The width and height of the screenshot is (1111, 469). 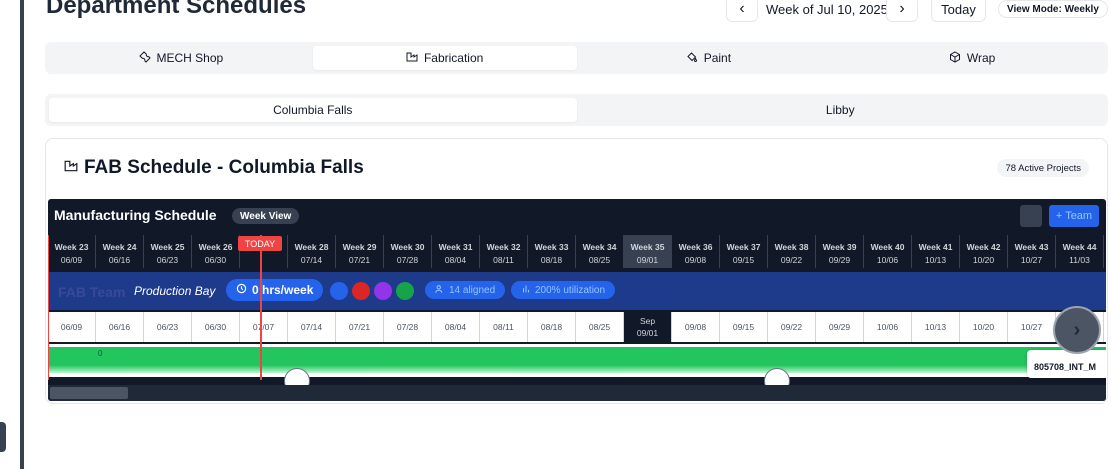 What do you see at coordinates (1079, 247) in the screenshot?
I see `week-label: Week 44` at bounding box center [1079, 247].